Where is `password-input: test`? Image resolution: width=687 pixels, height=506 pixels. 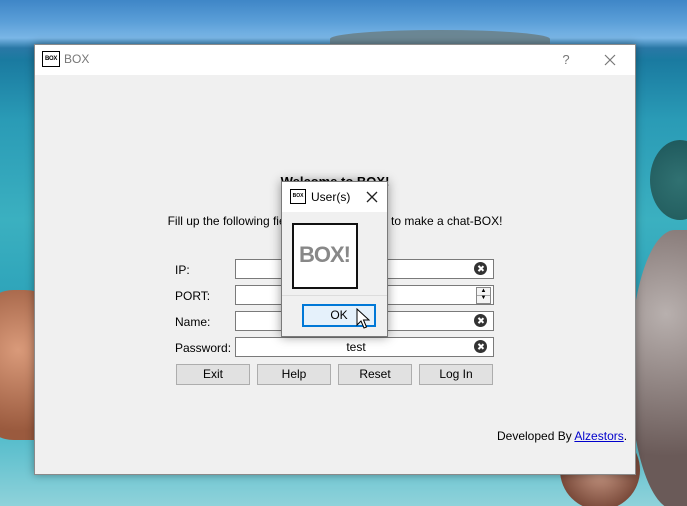 password-input: test is located at coordinates (364, 347).